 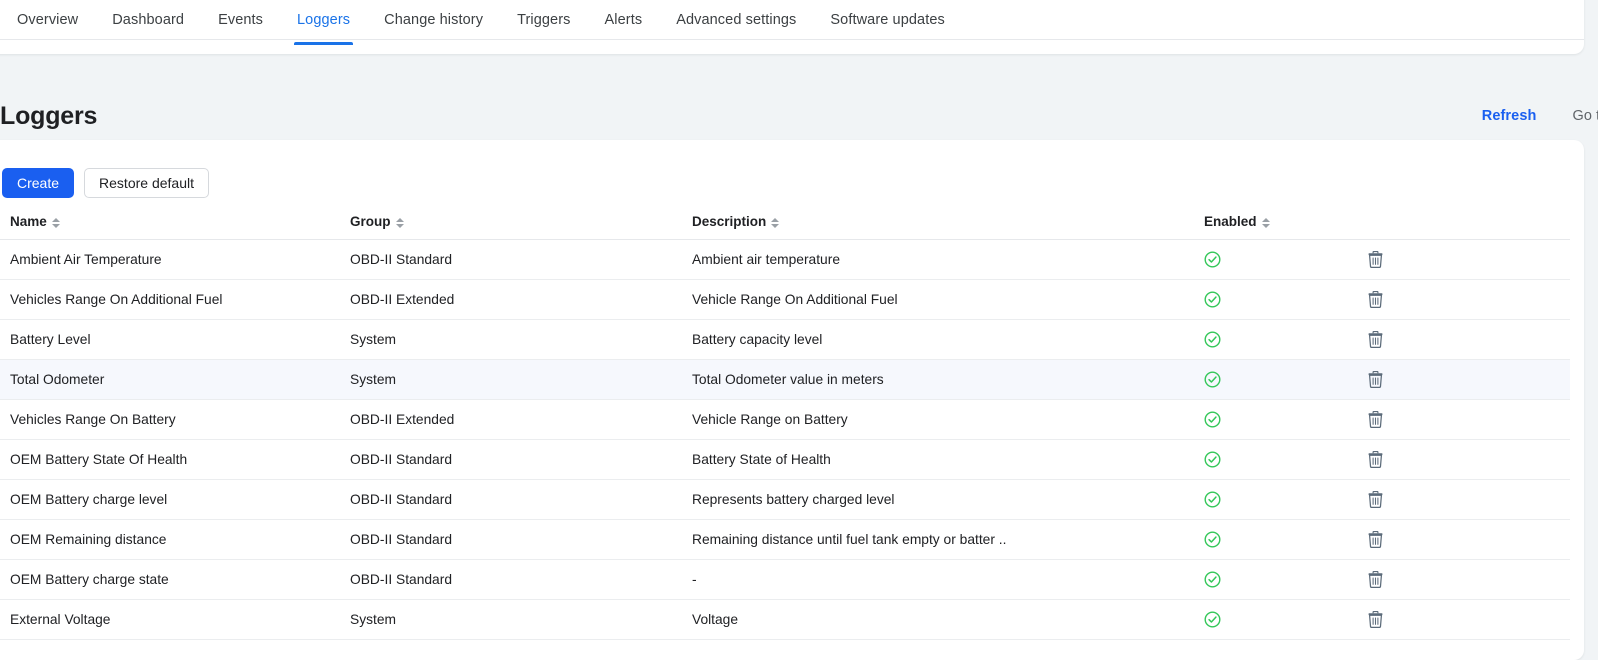 I want to click on column-header-label: Name, so click(x=28, y=221).